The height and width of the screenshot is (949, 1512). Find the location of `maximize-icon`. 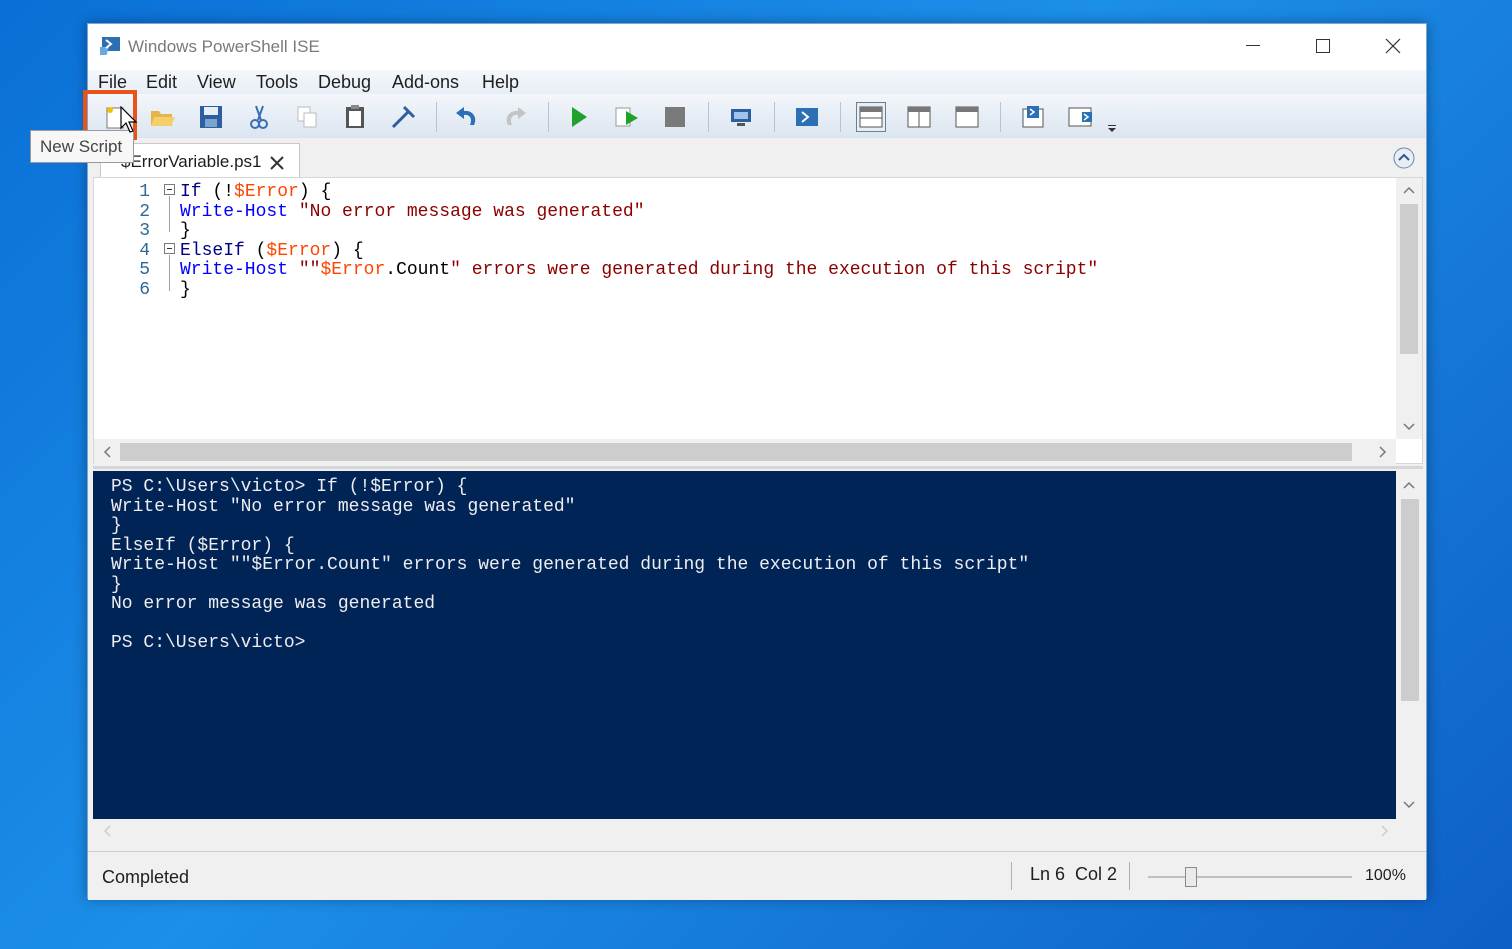

maximize-icon is located at coordinates (1323, 46).